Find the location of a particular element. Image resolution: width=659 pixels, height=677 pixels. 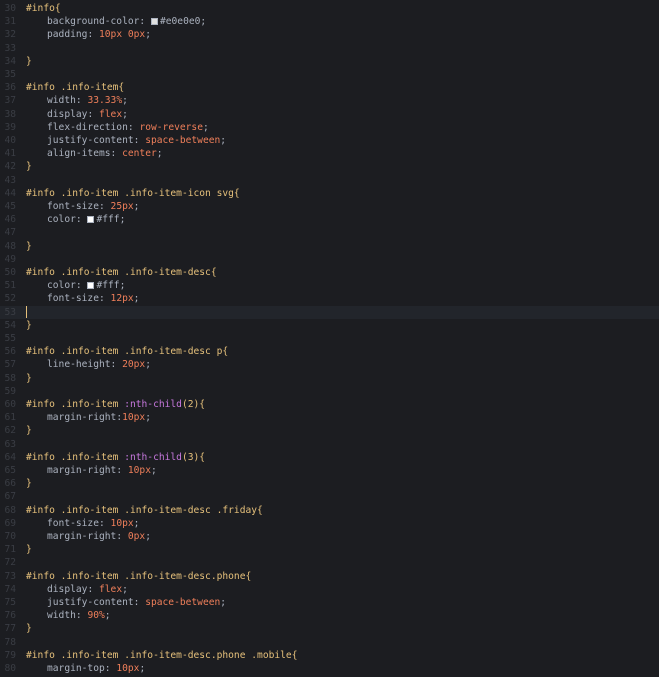

code-text: flex-direction: row-reverse; is located at coordinates (117, 127).